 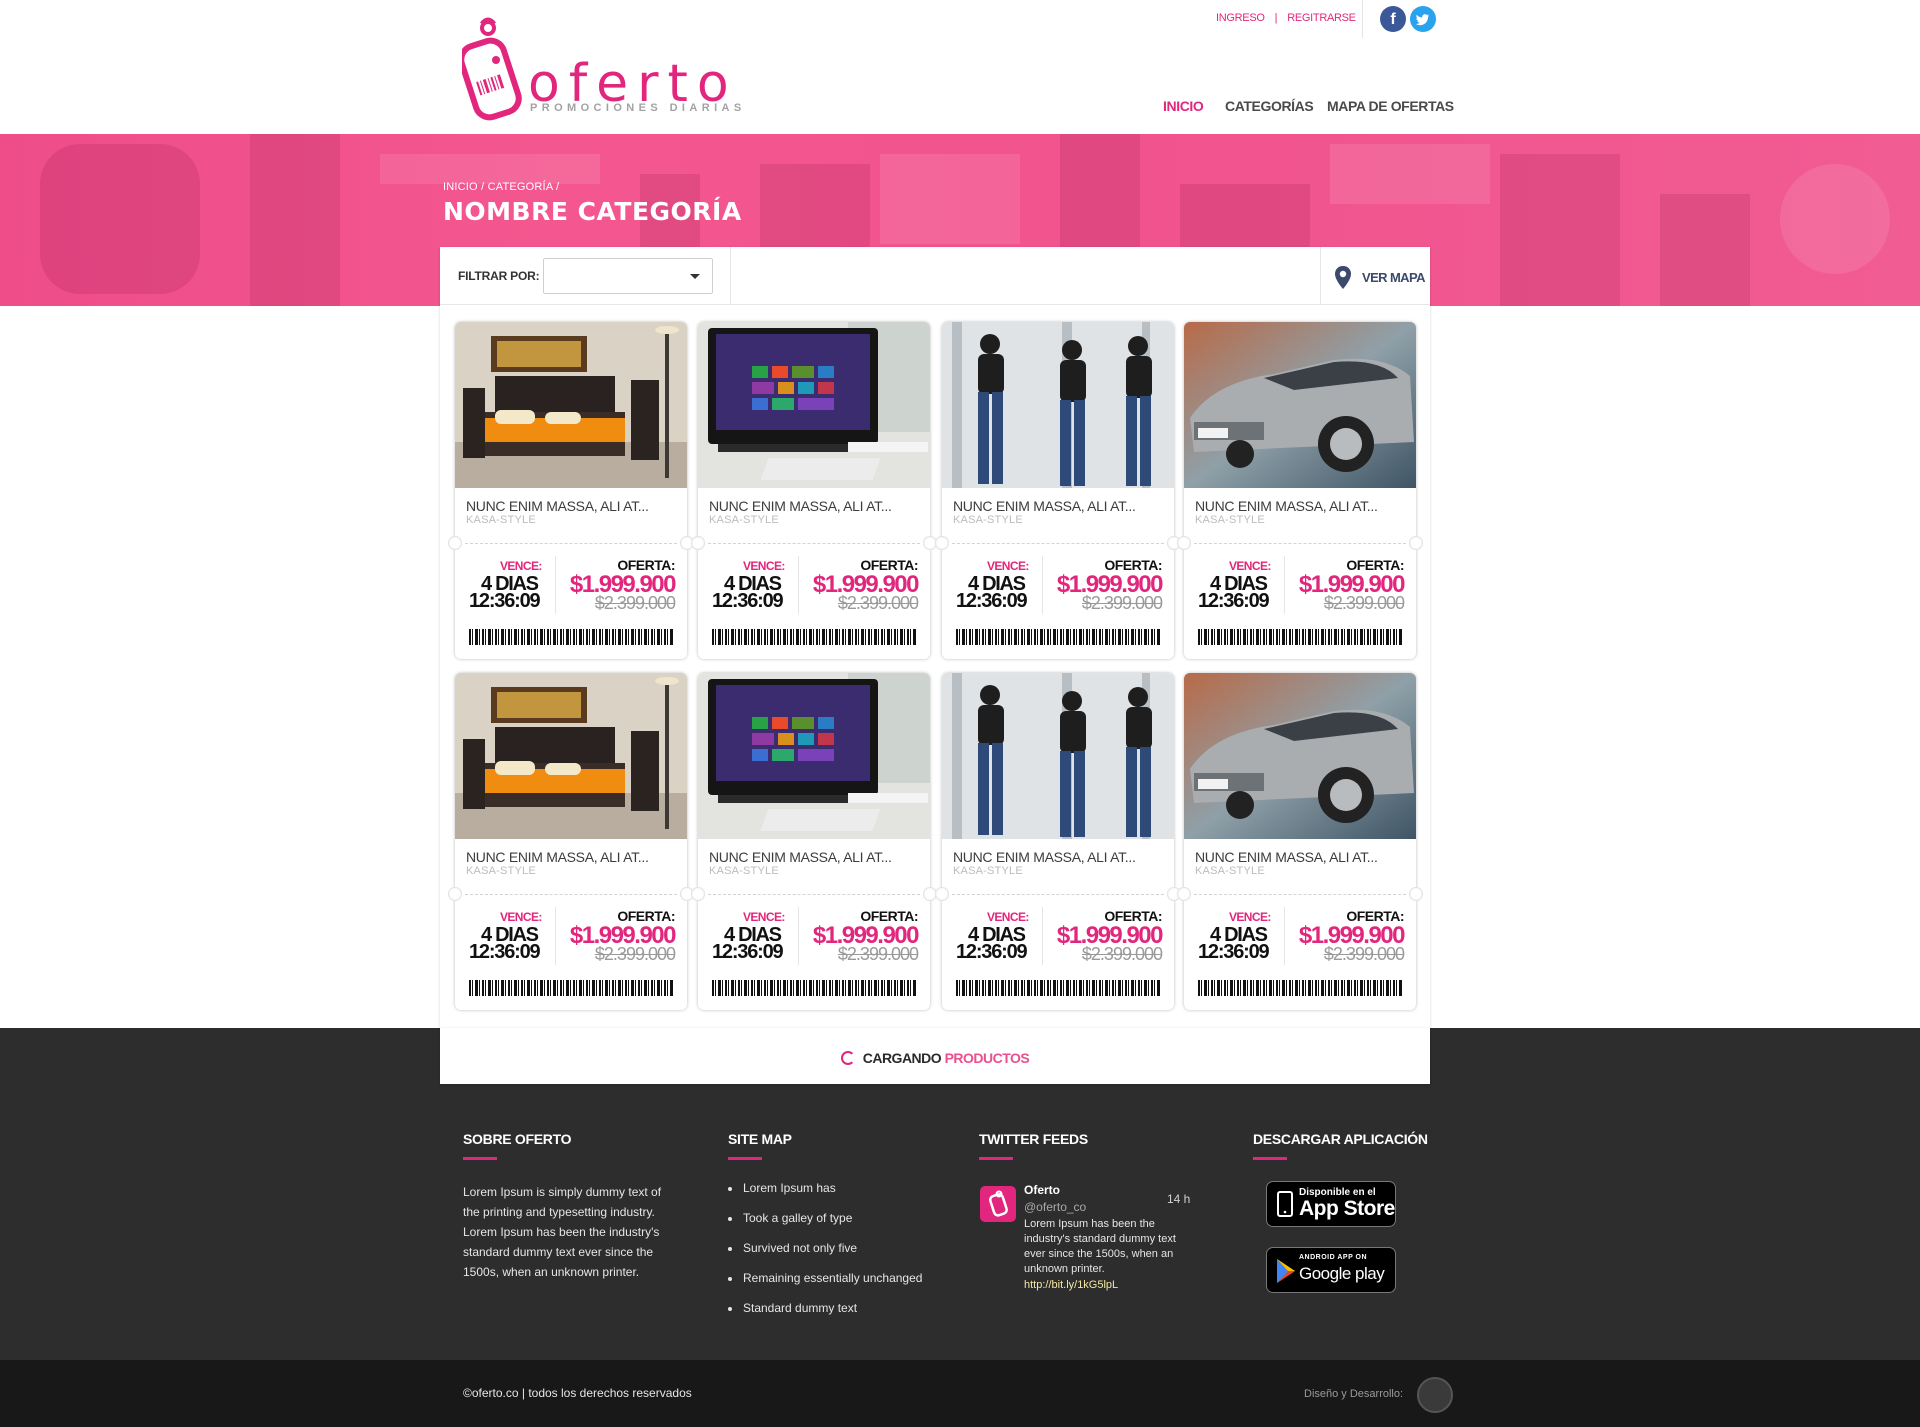 I want to click on sitemap-link: Standard dummy text, so click(x=825, y=1316).